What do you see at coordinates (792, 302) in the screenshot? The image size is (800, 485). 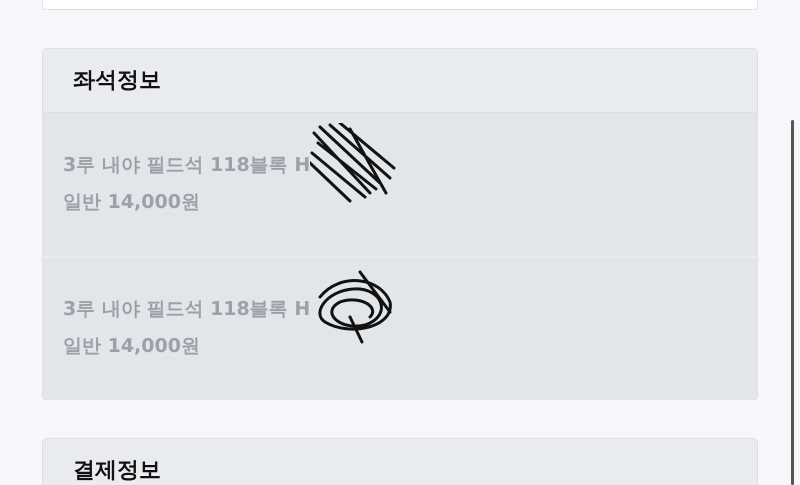 I see `scrollbar` at bounding box center [792, 302].